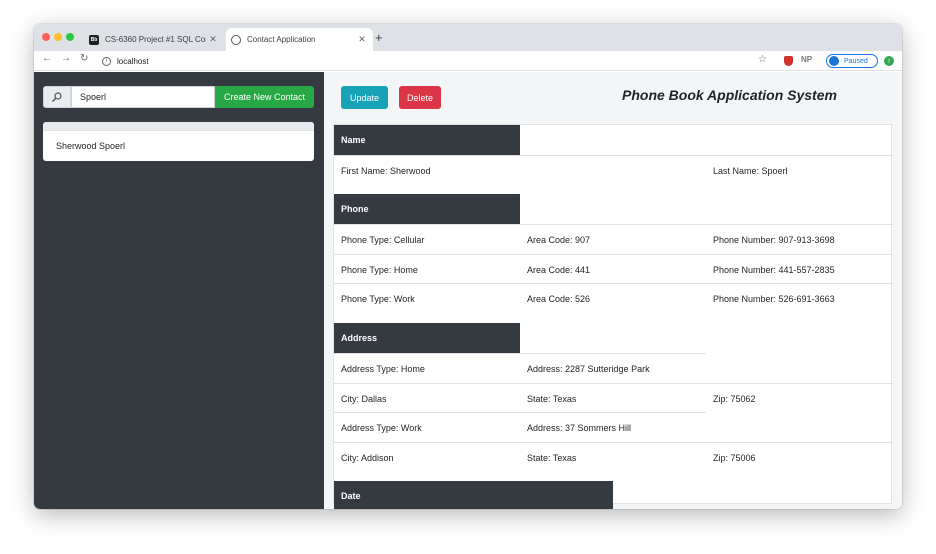  What do you see at coordinates (66, 58) in the screenshot?
I see `forward-arrow-icon: →` at bounding box center [66, 58].